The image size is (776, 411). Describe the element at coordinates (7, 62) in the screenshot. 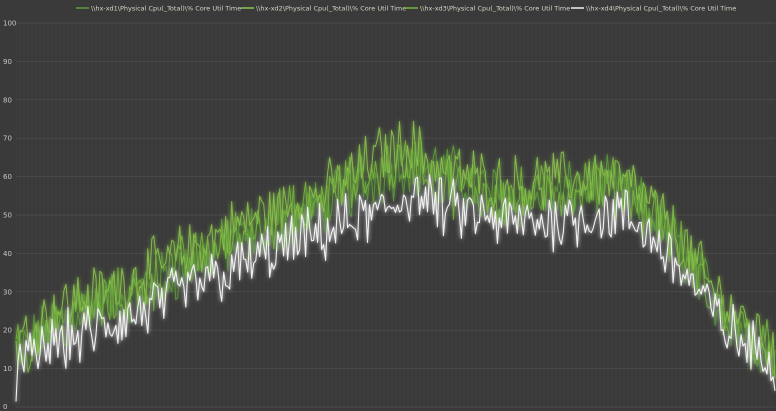

I see `y-tick-label: 90` at that location.